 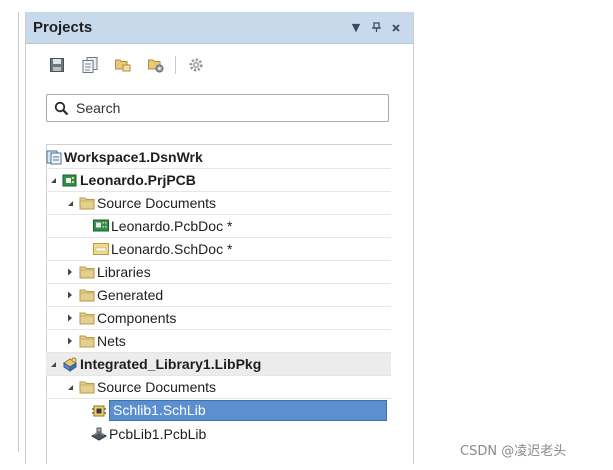 I want to click on save-icon, so click(x=57, y=65).